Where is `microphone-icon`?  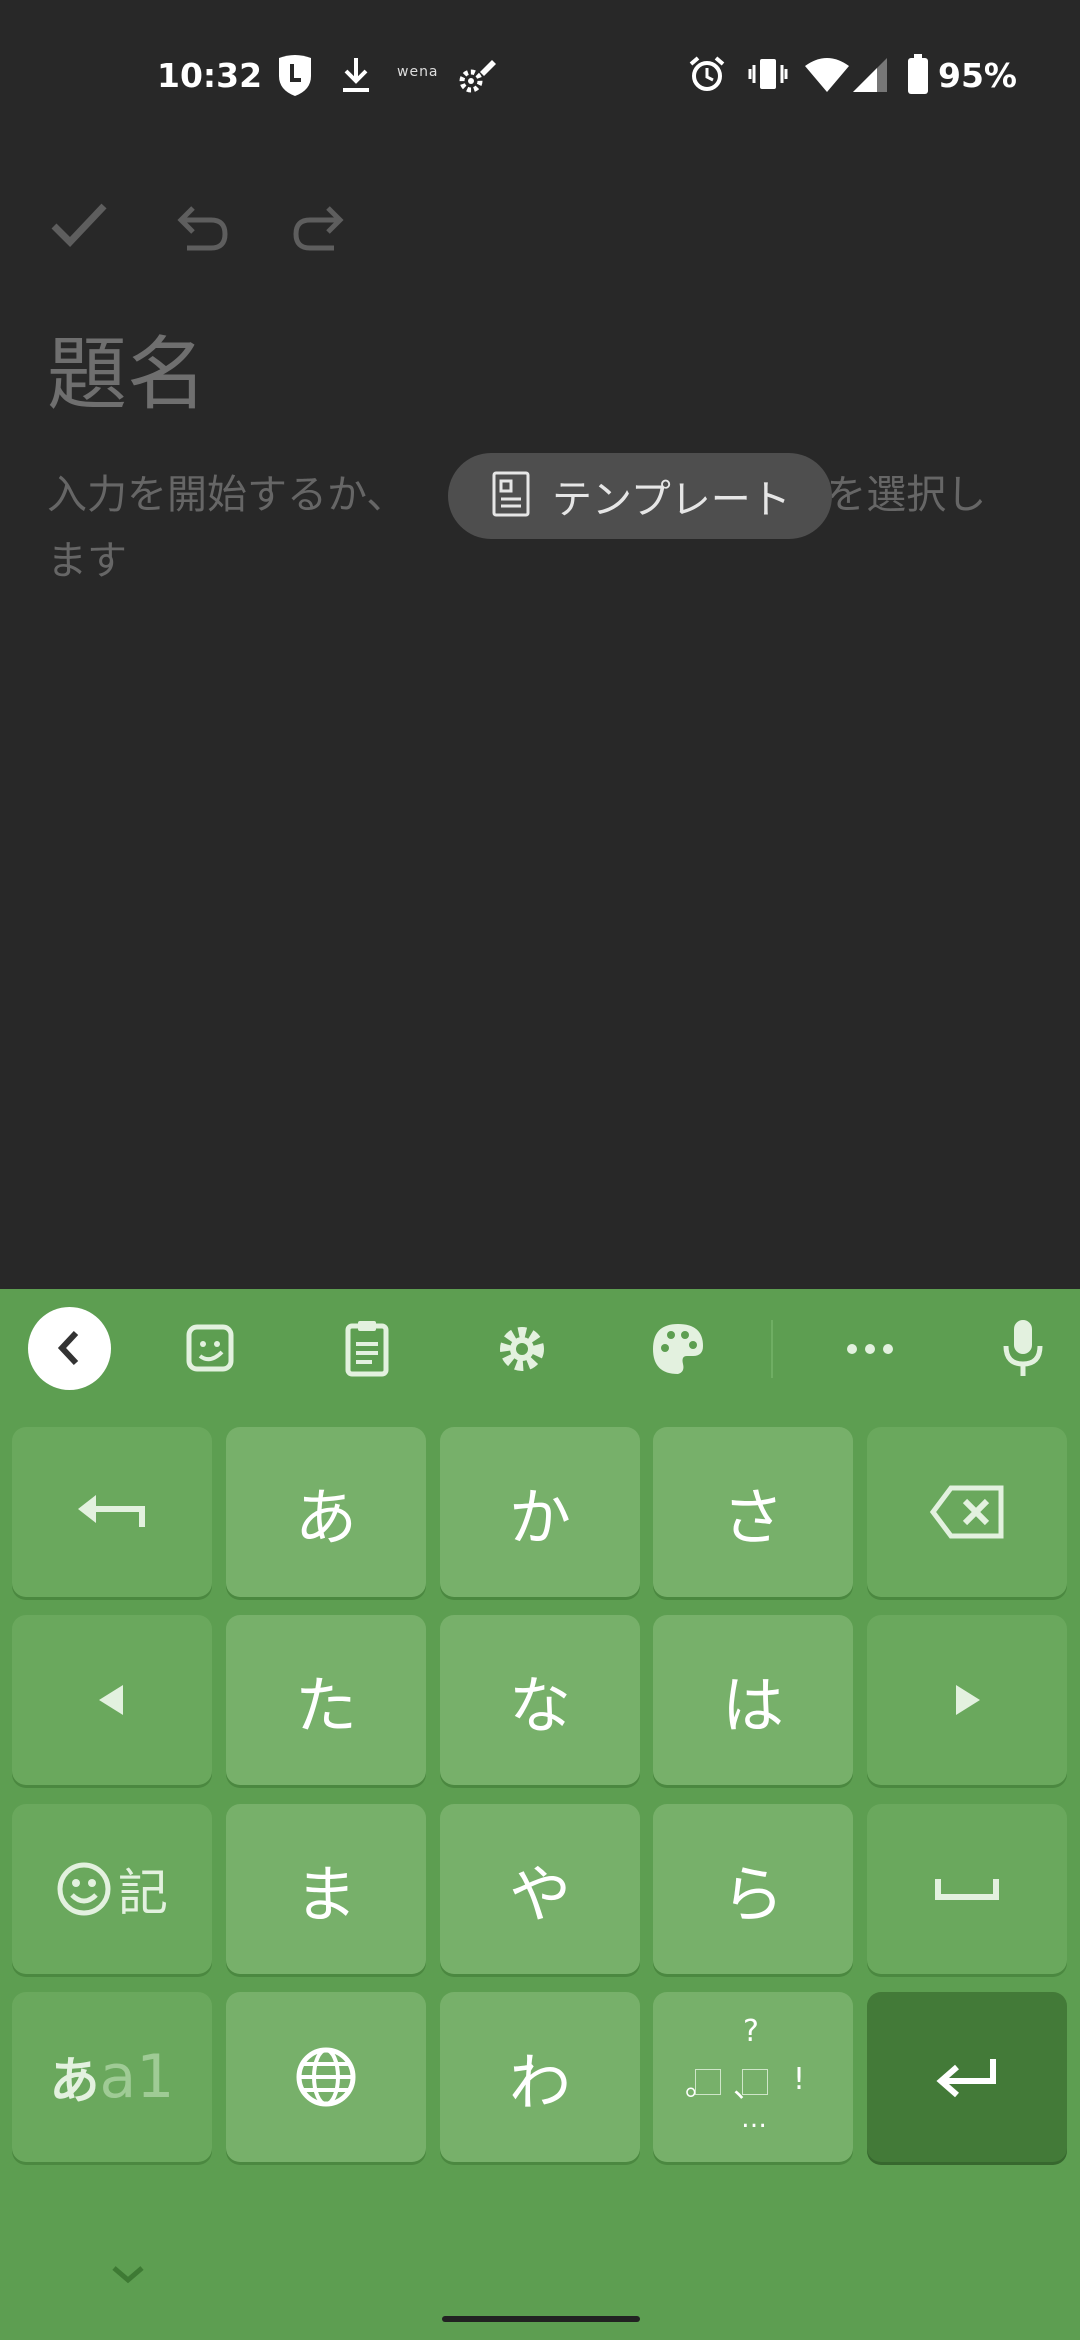 microphone-icon is located at coordinates (1023, 1349).